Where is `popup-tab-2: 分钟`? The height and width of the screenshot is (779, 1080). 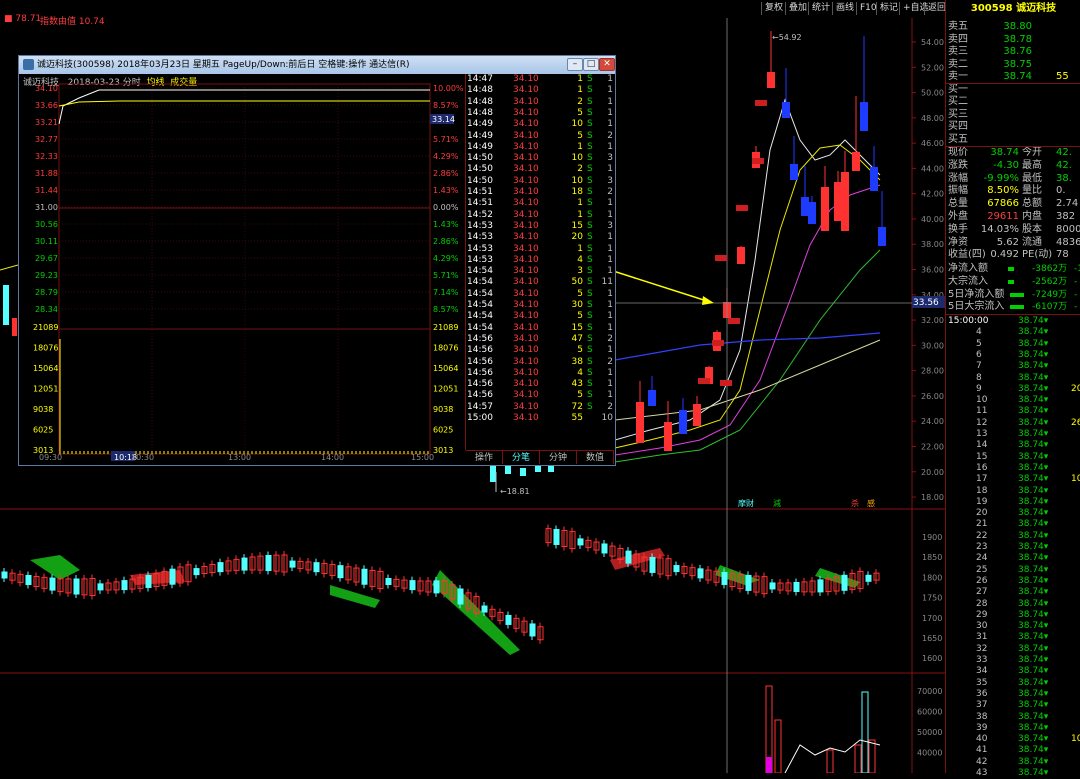
popup-tab-2: 分钟 is located at coordinates (558, 457).